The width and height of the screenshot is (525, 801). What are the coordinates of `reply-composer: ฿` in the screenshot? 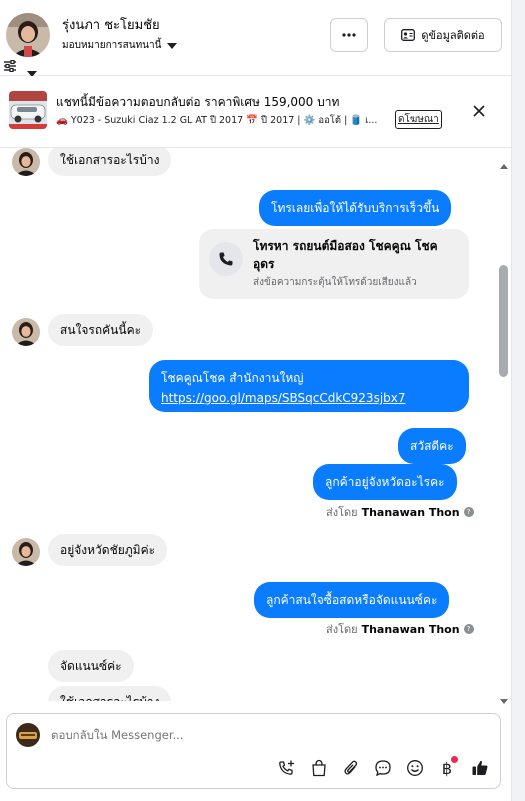 It's located at (253, 751).